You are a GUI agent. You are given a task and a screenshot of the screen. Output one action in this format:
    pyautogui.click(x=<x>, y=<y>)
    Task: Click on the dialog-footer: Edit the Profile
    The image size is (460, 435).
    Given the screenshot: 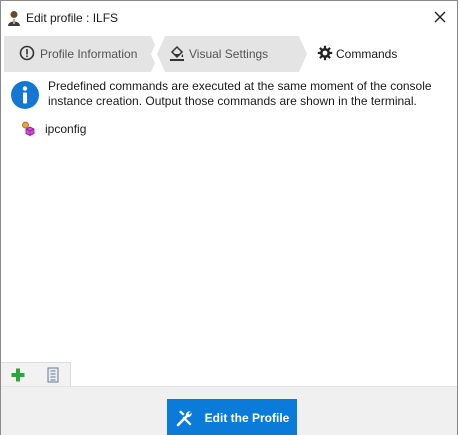 What is the action you would take?
    pyautogui.click(x=229, y=410)
    